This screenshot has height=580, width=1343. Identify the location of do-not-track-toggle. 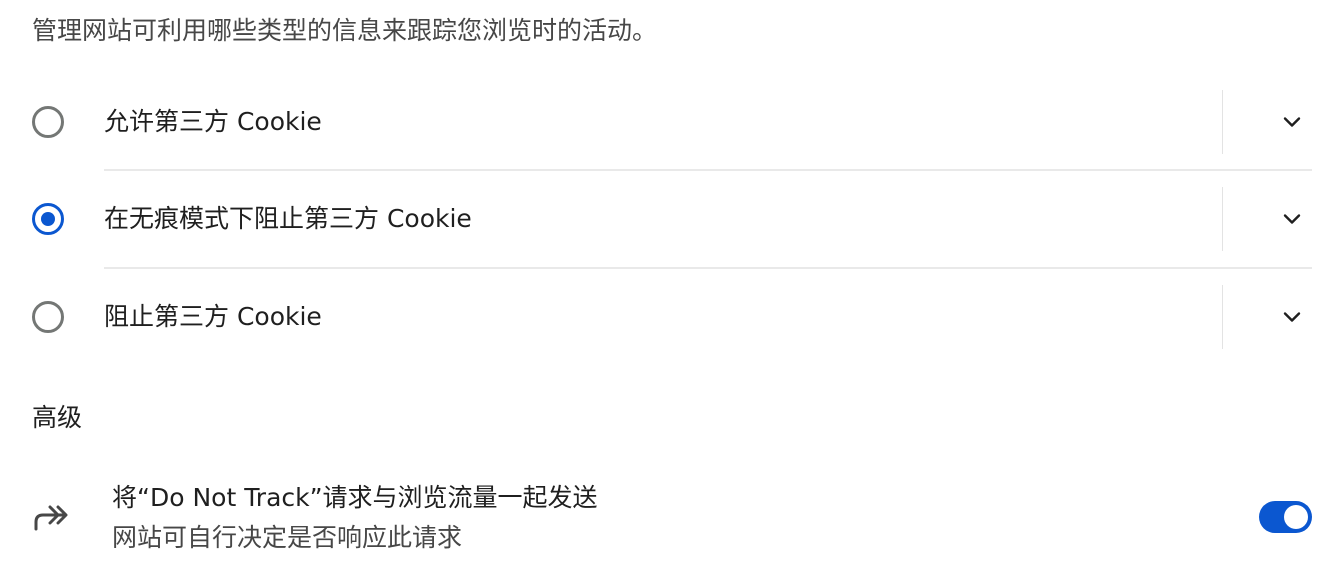
(1285, 517).